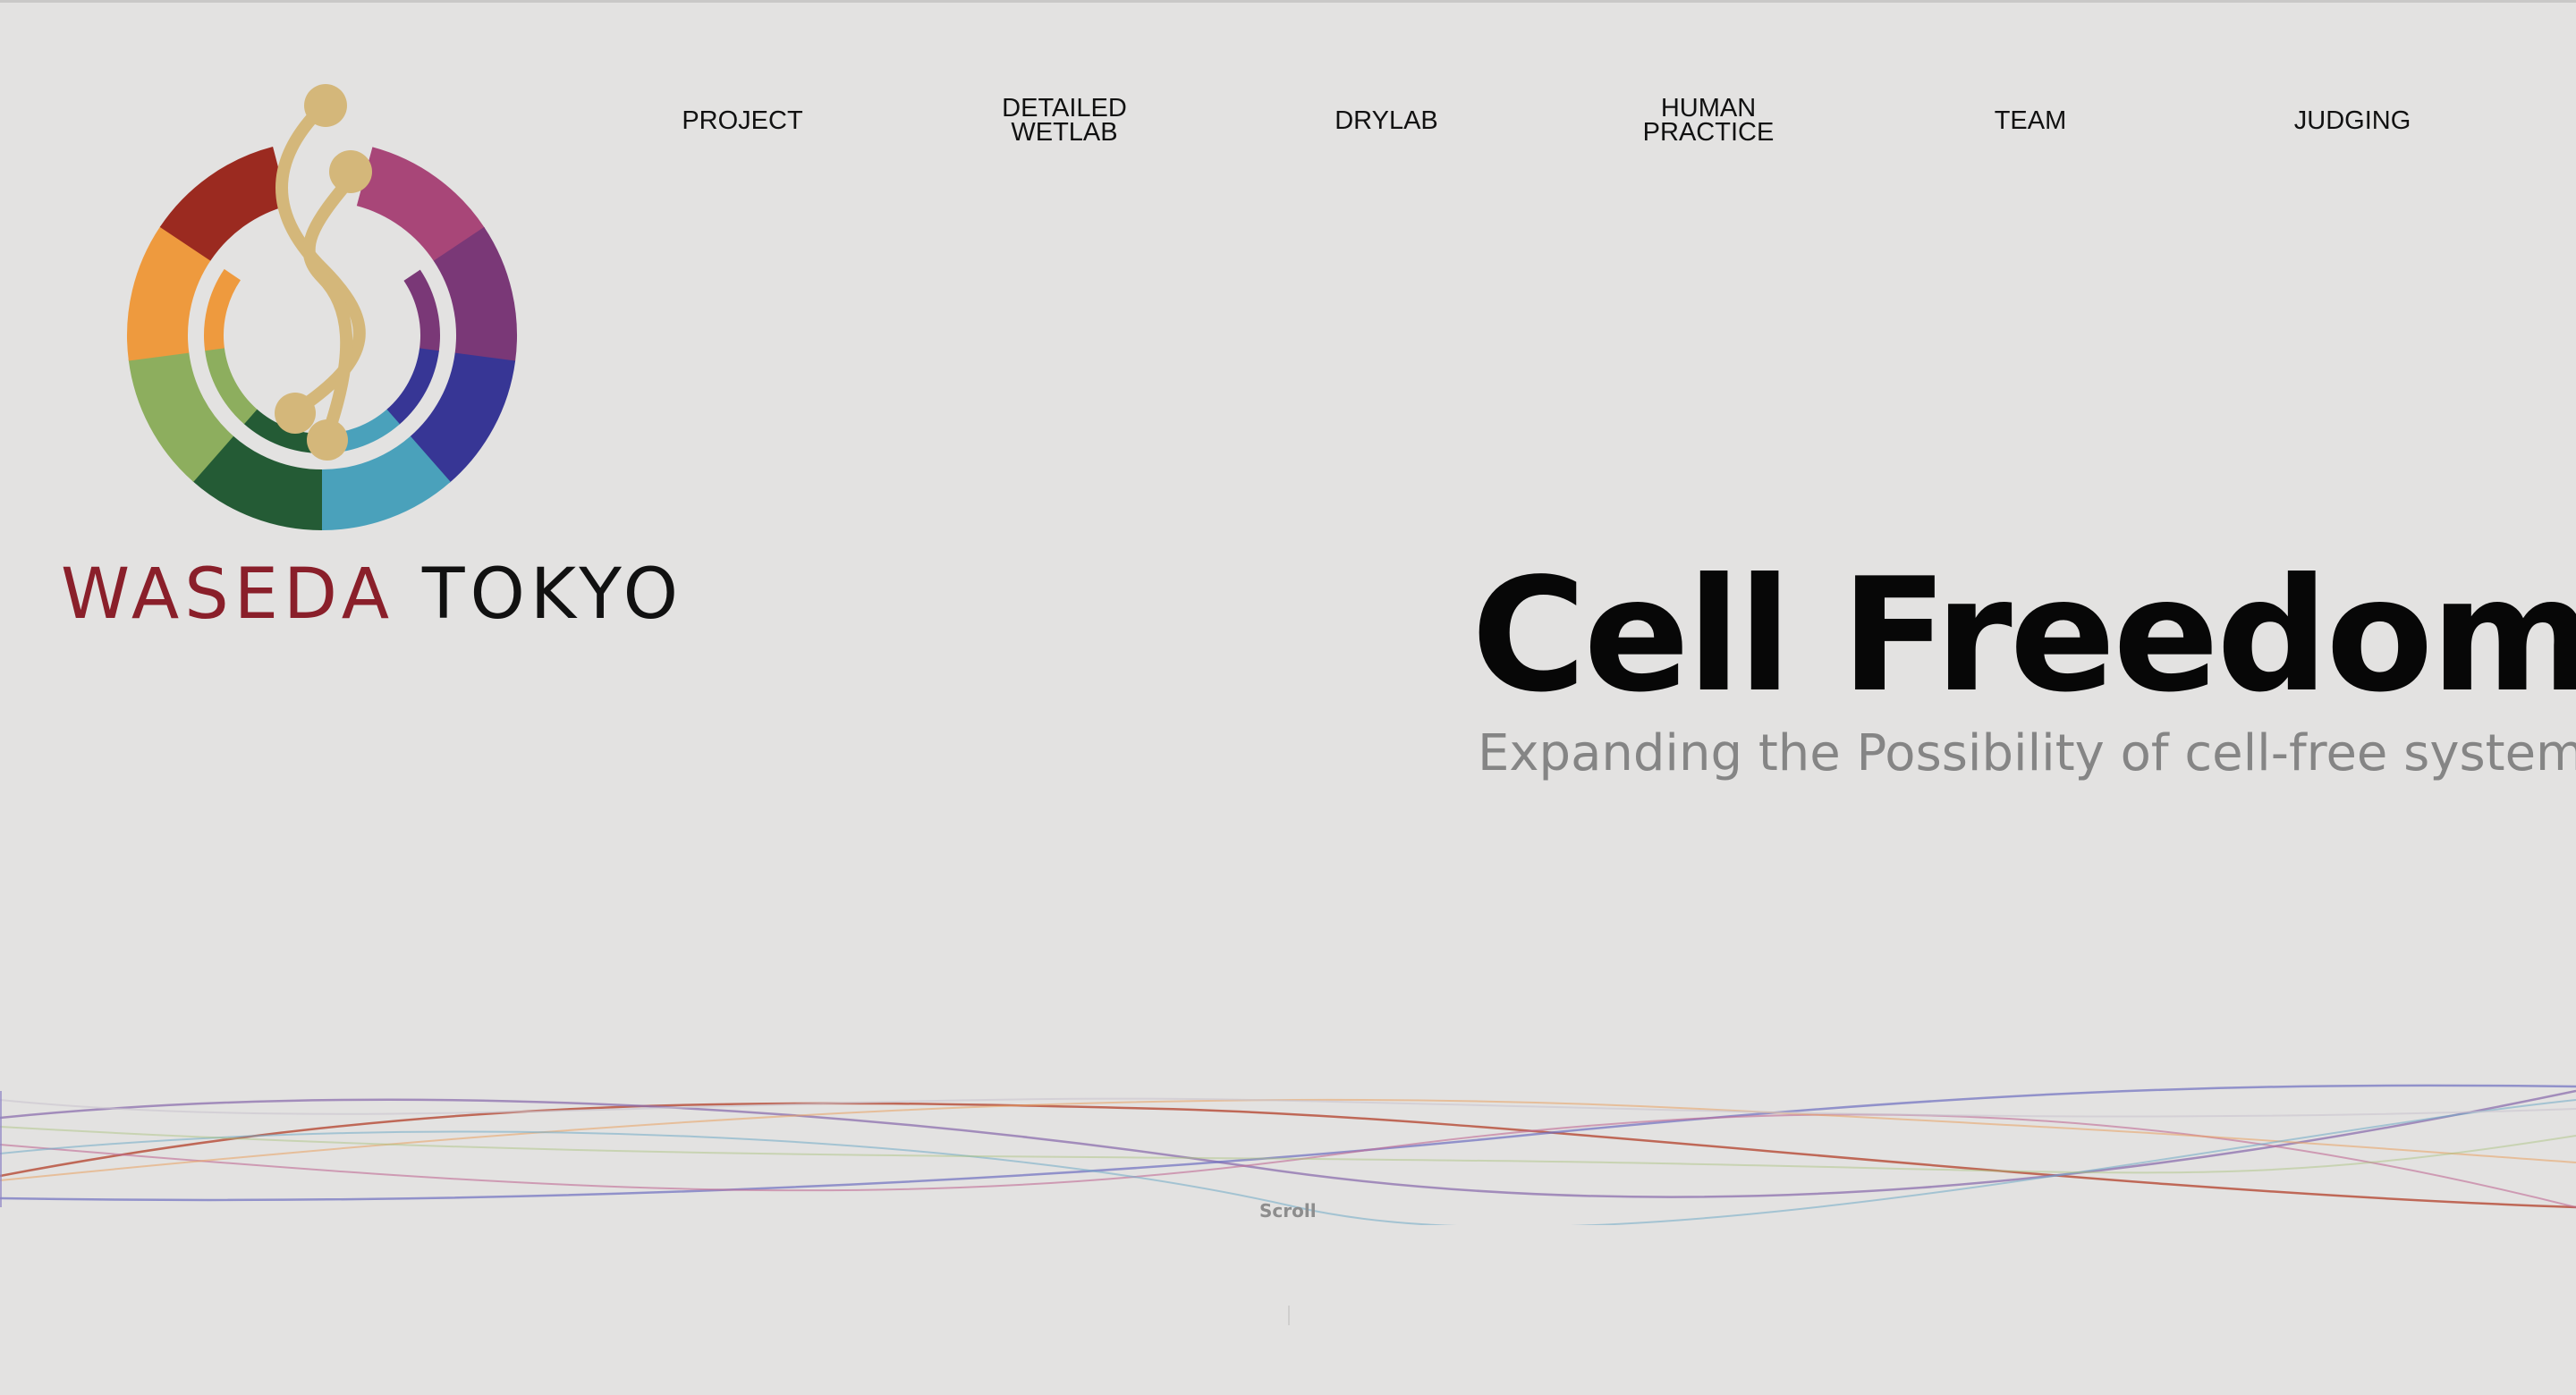 The width and height of the screenshot is (2576, 1395). I want to click on brand-wordmark: WASEDA TOKYO, so click(372, 594).